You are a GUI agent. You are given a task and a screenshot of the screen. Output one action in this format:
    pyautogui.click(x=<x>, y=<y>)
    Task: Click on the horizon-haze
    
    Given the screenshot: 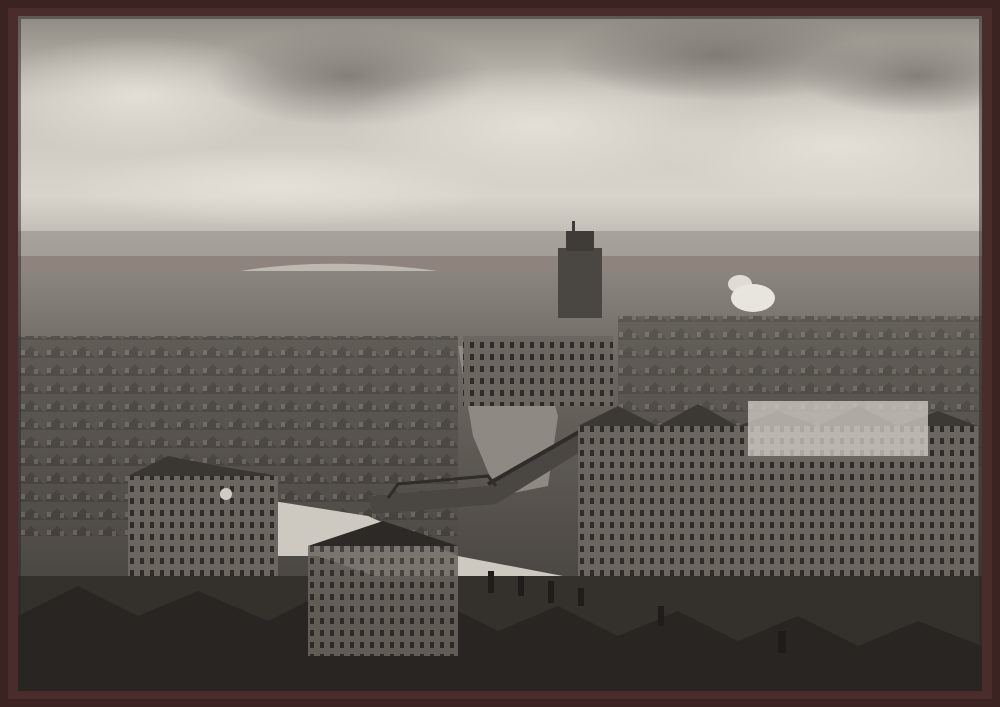 What is the action you would take?
    pyautogui.click(x=500, y=251)
    